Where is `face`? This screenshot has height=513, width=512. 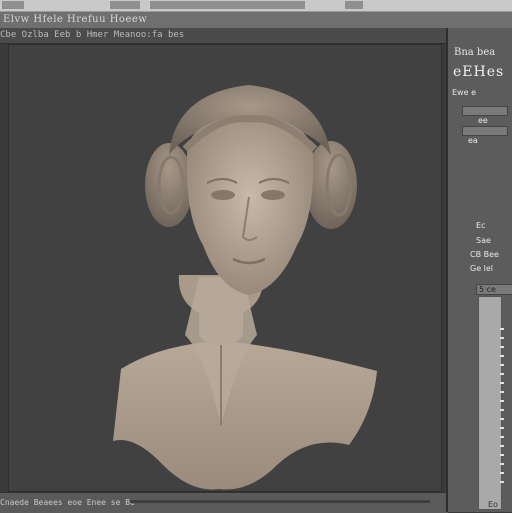
face is located at coordinates (250, 205).